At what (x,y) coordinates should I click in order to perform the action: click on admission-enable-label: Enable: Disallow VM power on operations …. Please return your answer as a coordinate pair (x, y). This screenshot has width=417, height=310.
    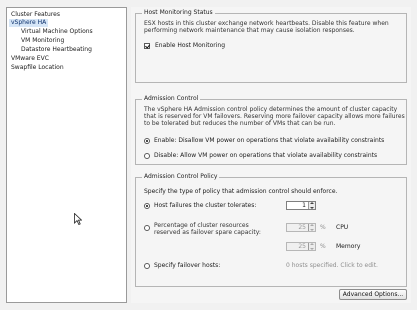
    Looking at the image, I should click on (269, 141).